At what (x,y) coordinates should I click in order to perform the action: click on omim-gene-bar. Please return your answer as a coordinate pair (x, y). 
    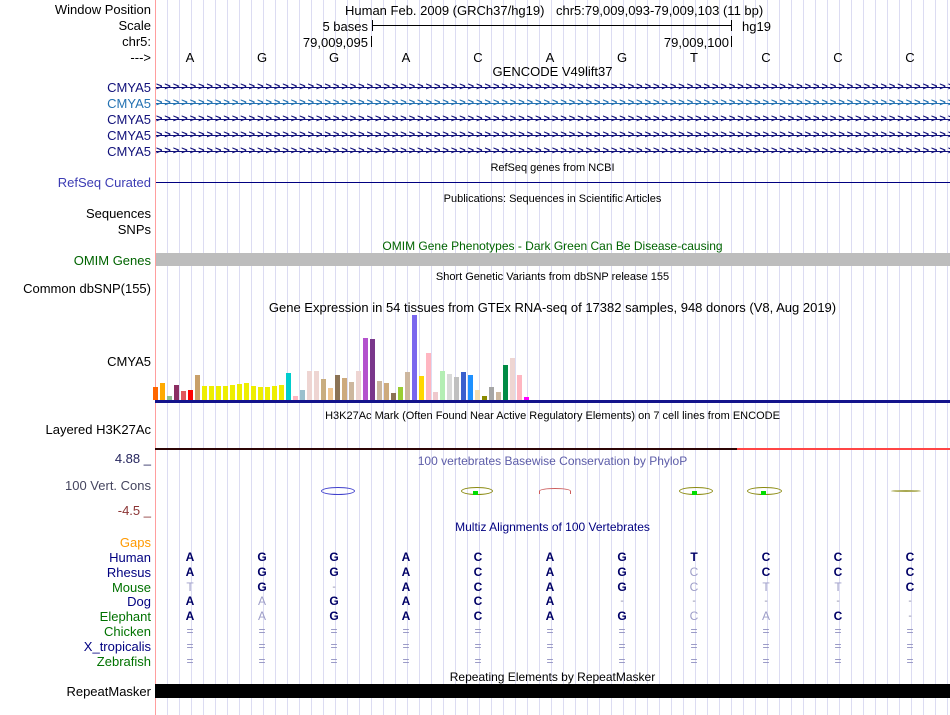
    Looking at the image, I should click on (553, 259).